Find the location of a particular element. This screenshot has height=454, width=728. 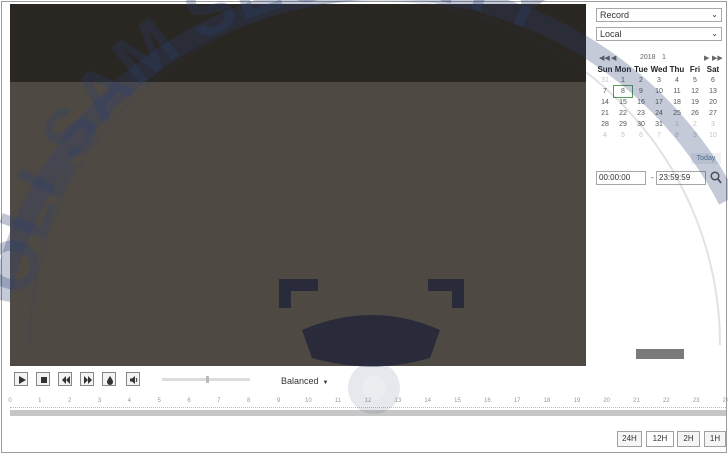

calendar-week: 28 29 30 31 1 2 3 is located at coordinates (659, 124).